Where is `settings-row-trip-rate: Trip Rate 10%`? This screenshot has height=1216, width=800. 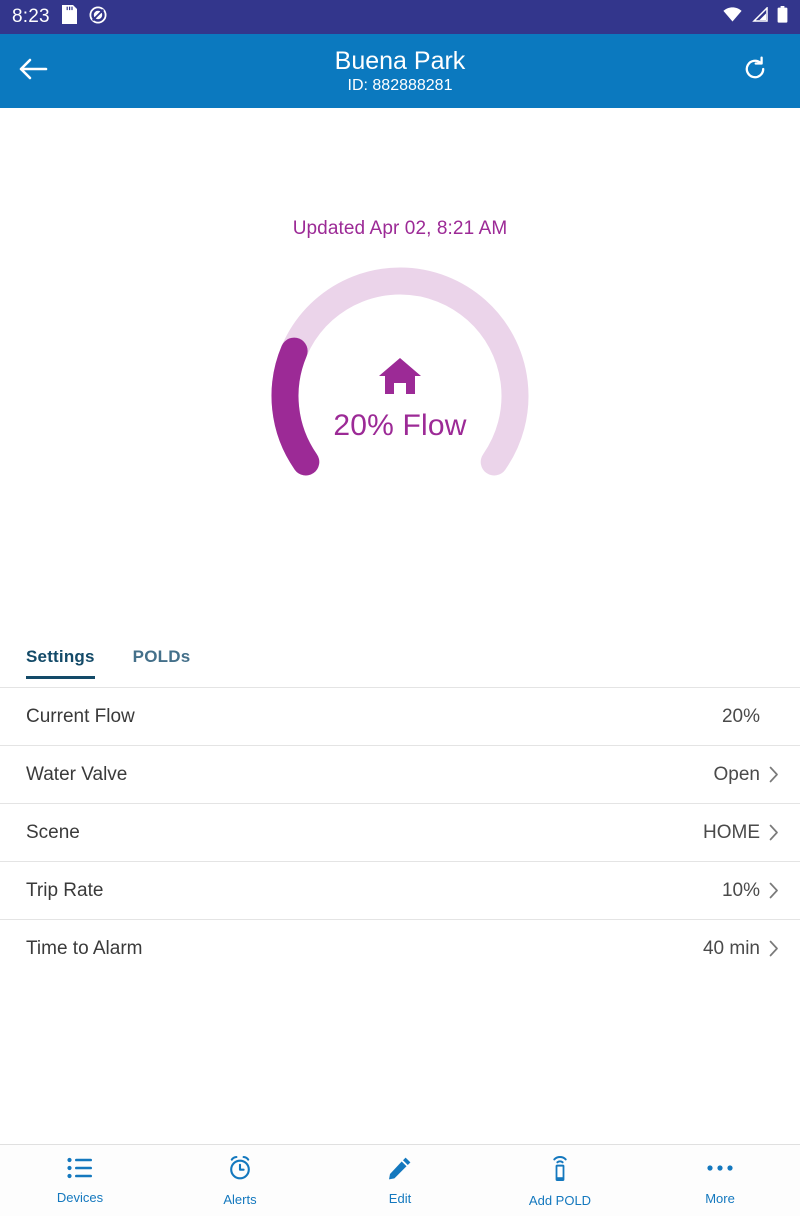
settings-row-trip-rate: Trip Rate 10% is located at coordinates (400, 890).